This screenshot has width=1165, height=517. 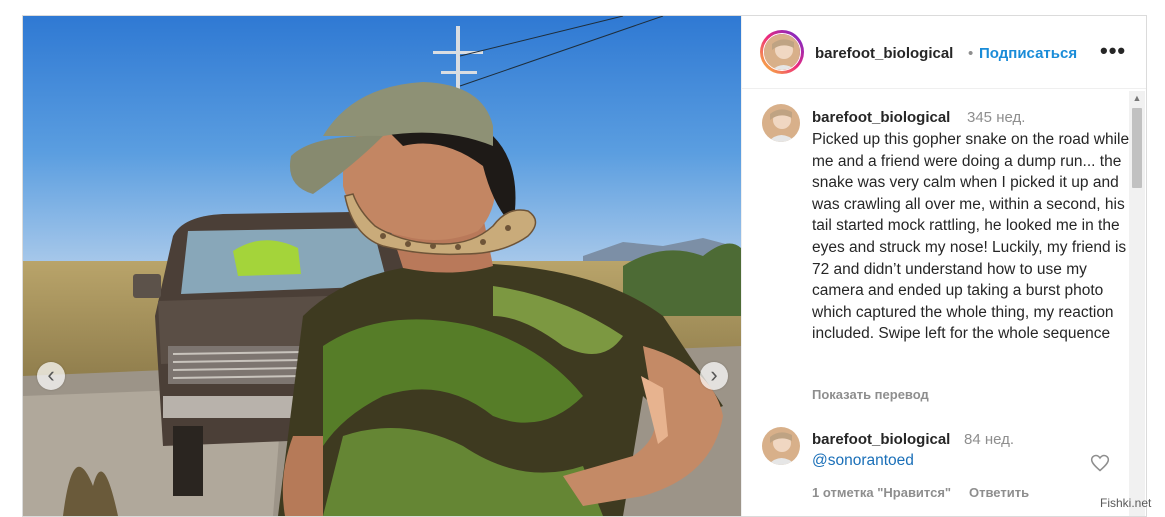 What do you see at coordinates (870, 394) in the screenshot?
I see `show-translation-button: Показать перевод` at bounding box center [870, 394].